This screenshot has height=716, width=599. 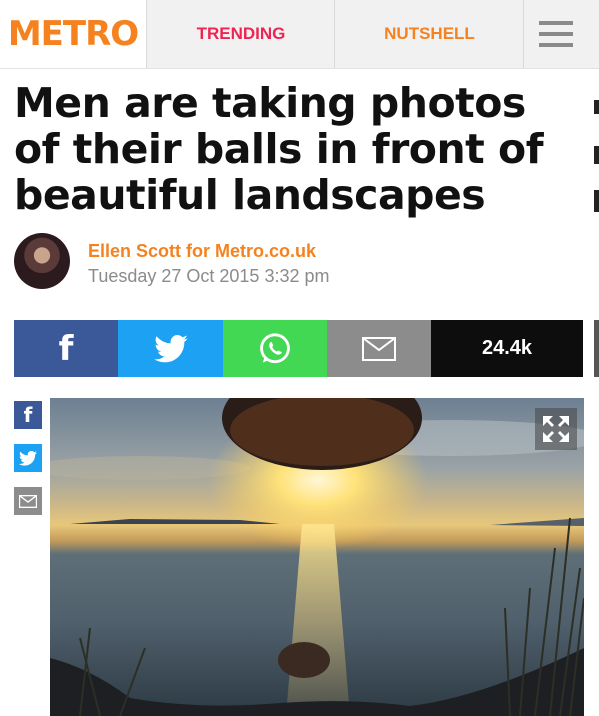 What do you see at coordinates (240, 34) in the screenshot?
I see `nav-tab-trending: TRENDING` at bounding box center [240, 34].